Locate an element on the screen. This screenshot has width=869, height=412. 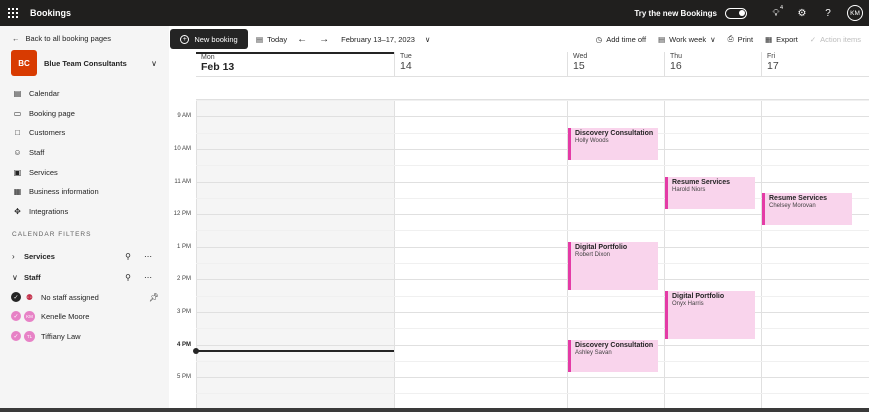
sidebar-item-services: ▣ Services is located at coordinates (56, 172).